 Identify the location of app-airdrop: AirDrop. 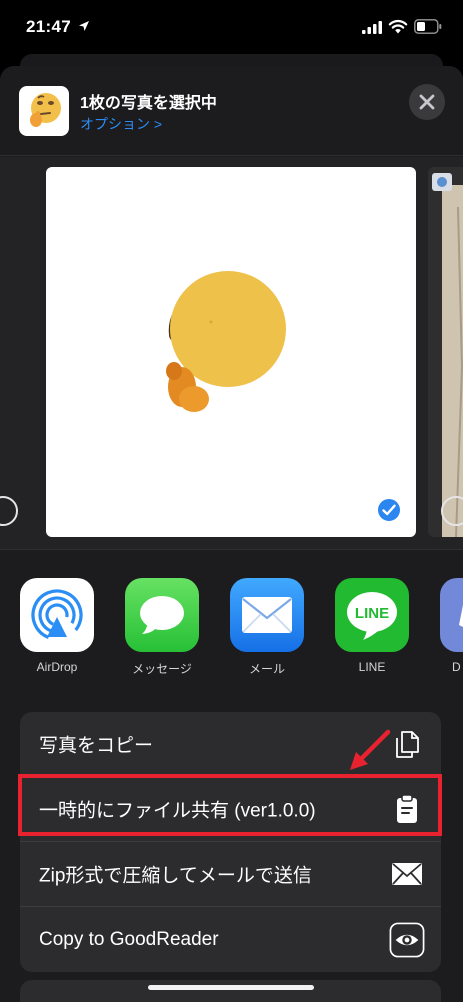
(57, 626).